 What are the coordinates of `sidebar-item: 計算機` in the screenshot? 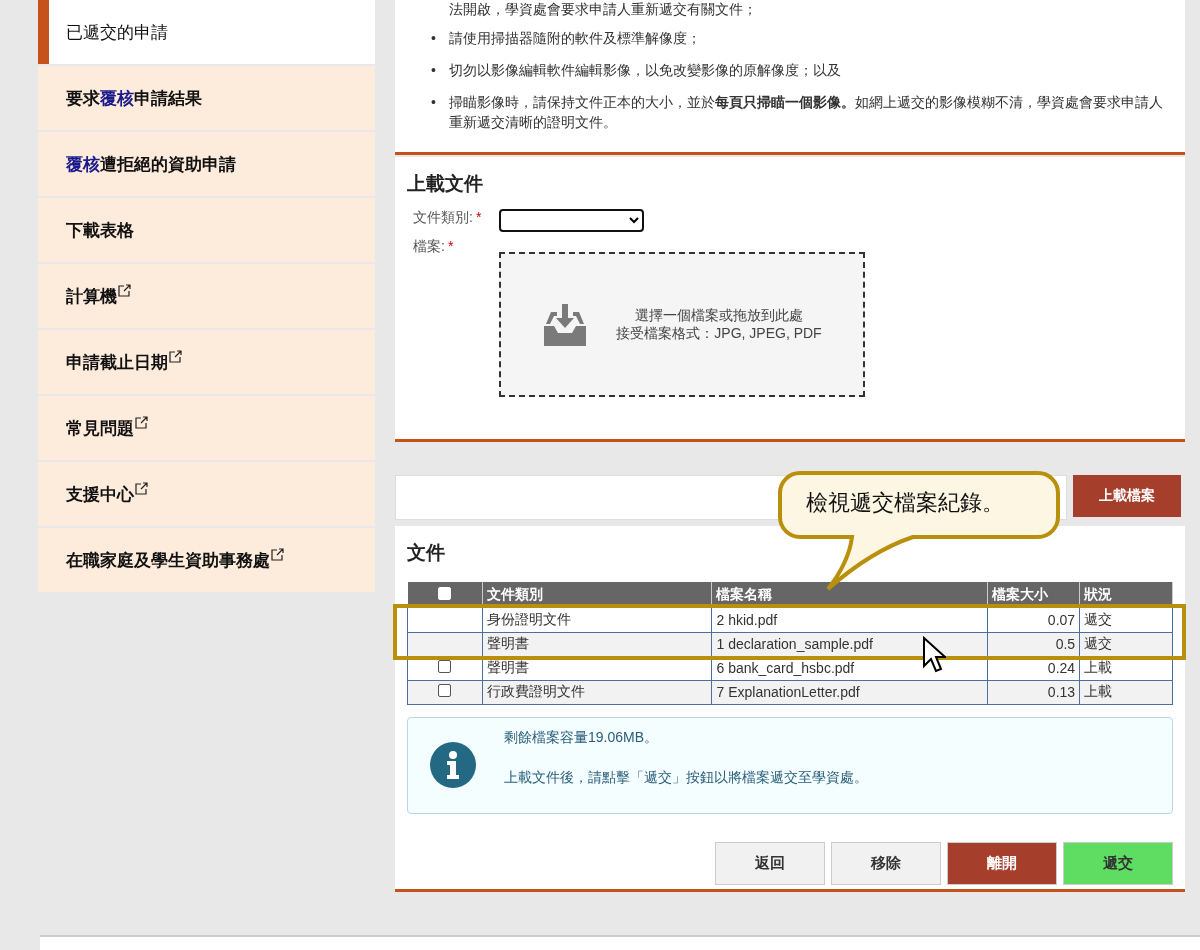 It's located at (206, 296).